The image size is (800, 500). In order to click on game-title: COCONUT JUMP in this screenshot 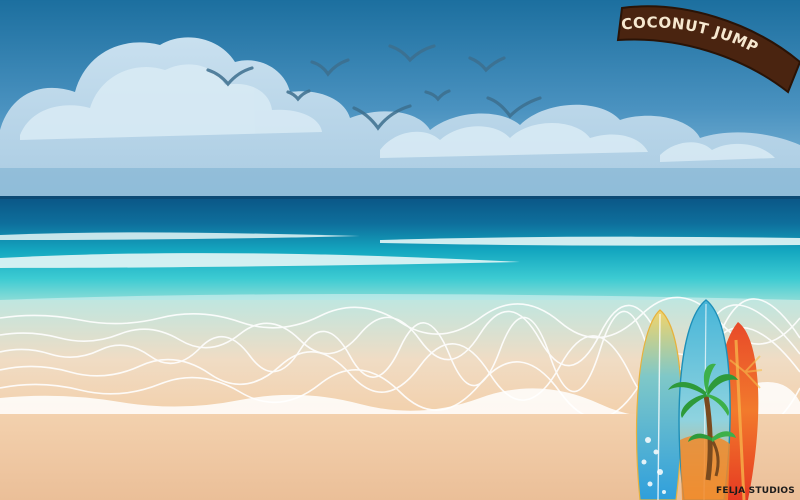, I will do `click(690, 34)`.